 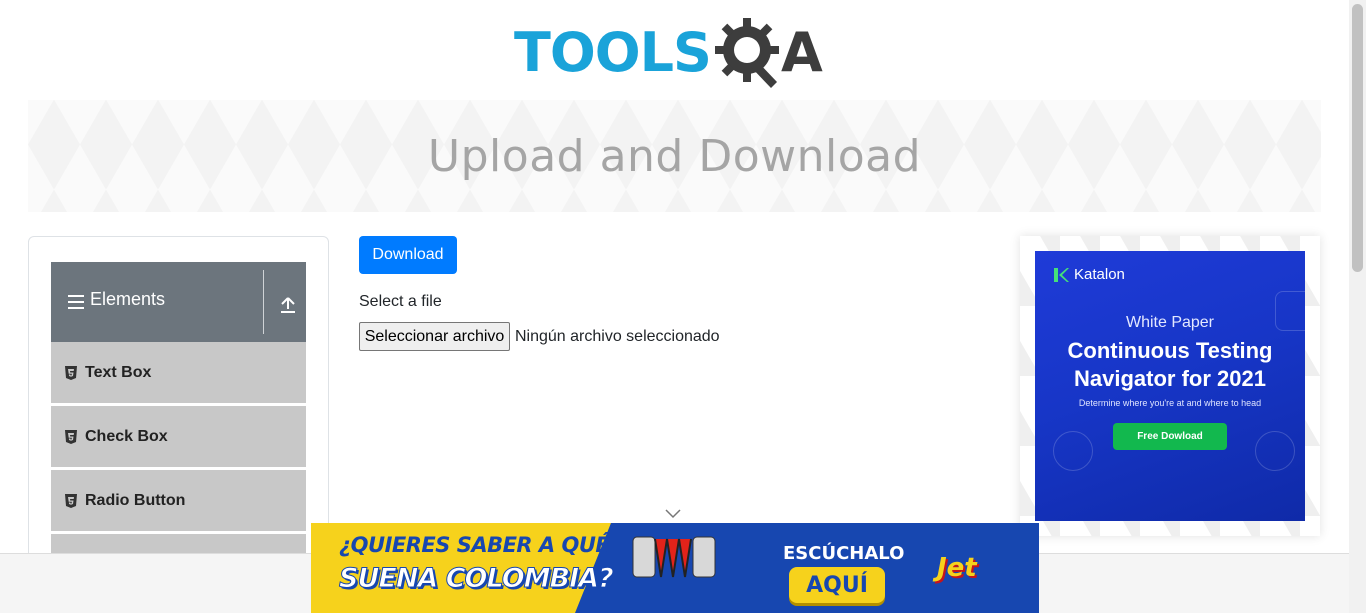 What do you see at coordinates (1170, 365) in the screenshot?
I see `ad-headline: Continuous Testing Navigator for 2021` at bounding box center [1170, 365].